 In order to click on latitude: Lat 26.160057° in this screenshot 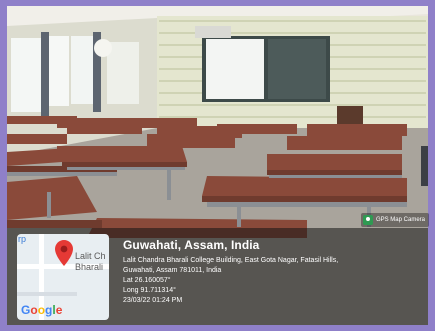, I will do `click(147, 280)`.